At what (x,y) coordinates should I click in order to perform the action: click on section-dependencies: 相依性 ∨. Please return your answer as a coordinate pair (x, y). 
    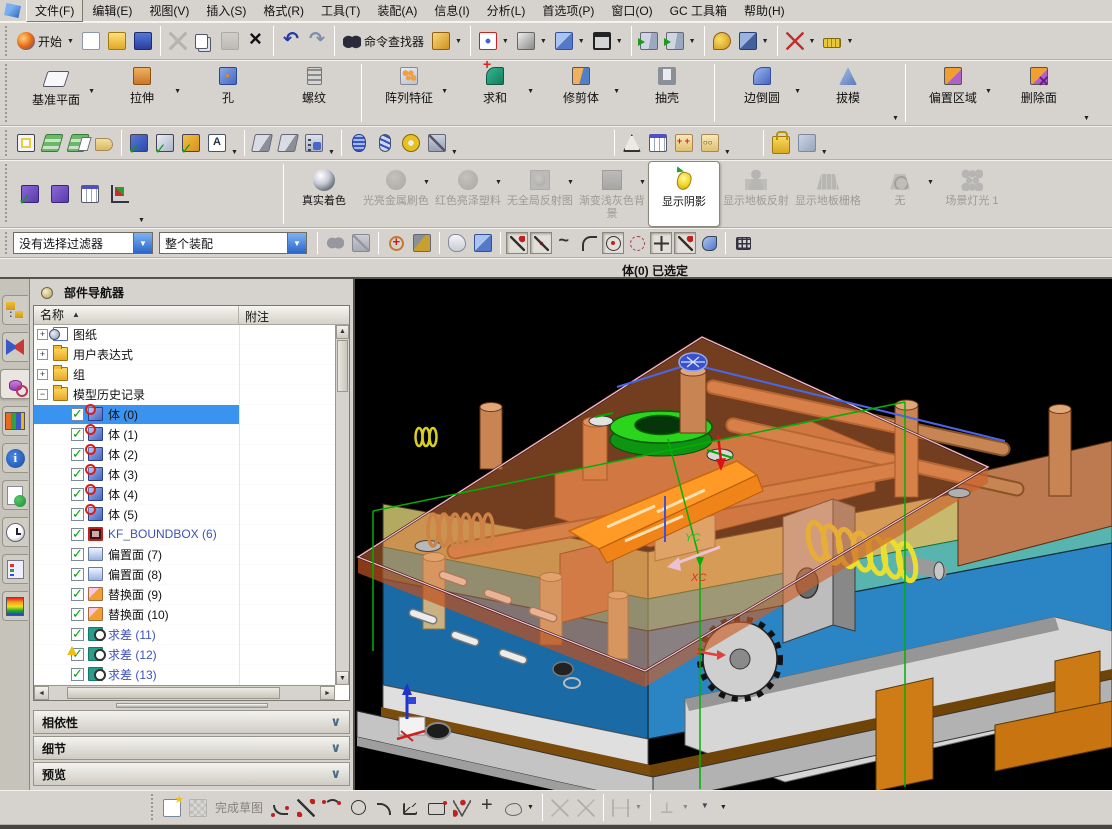
    Looking at the image, I should click on (191, 722).